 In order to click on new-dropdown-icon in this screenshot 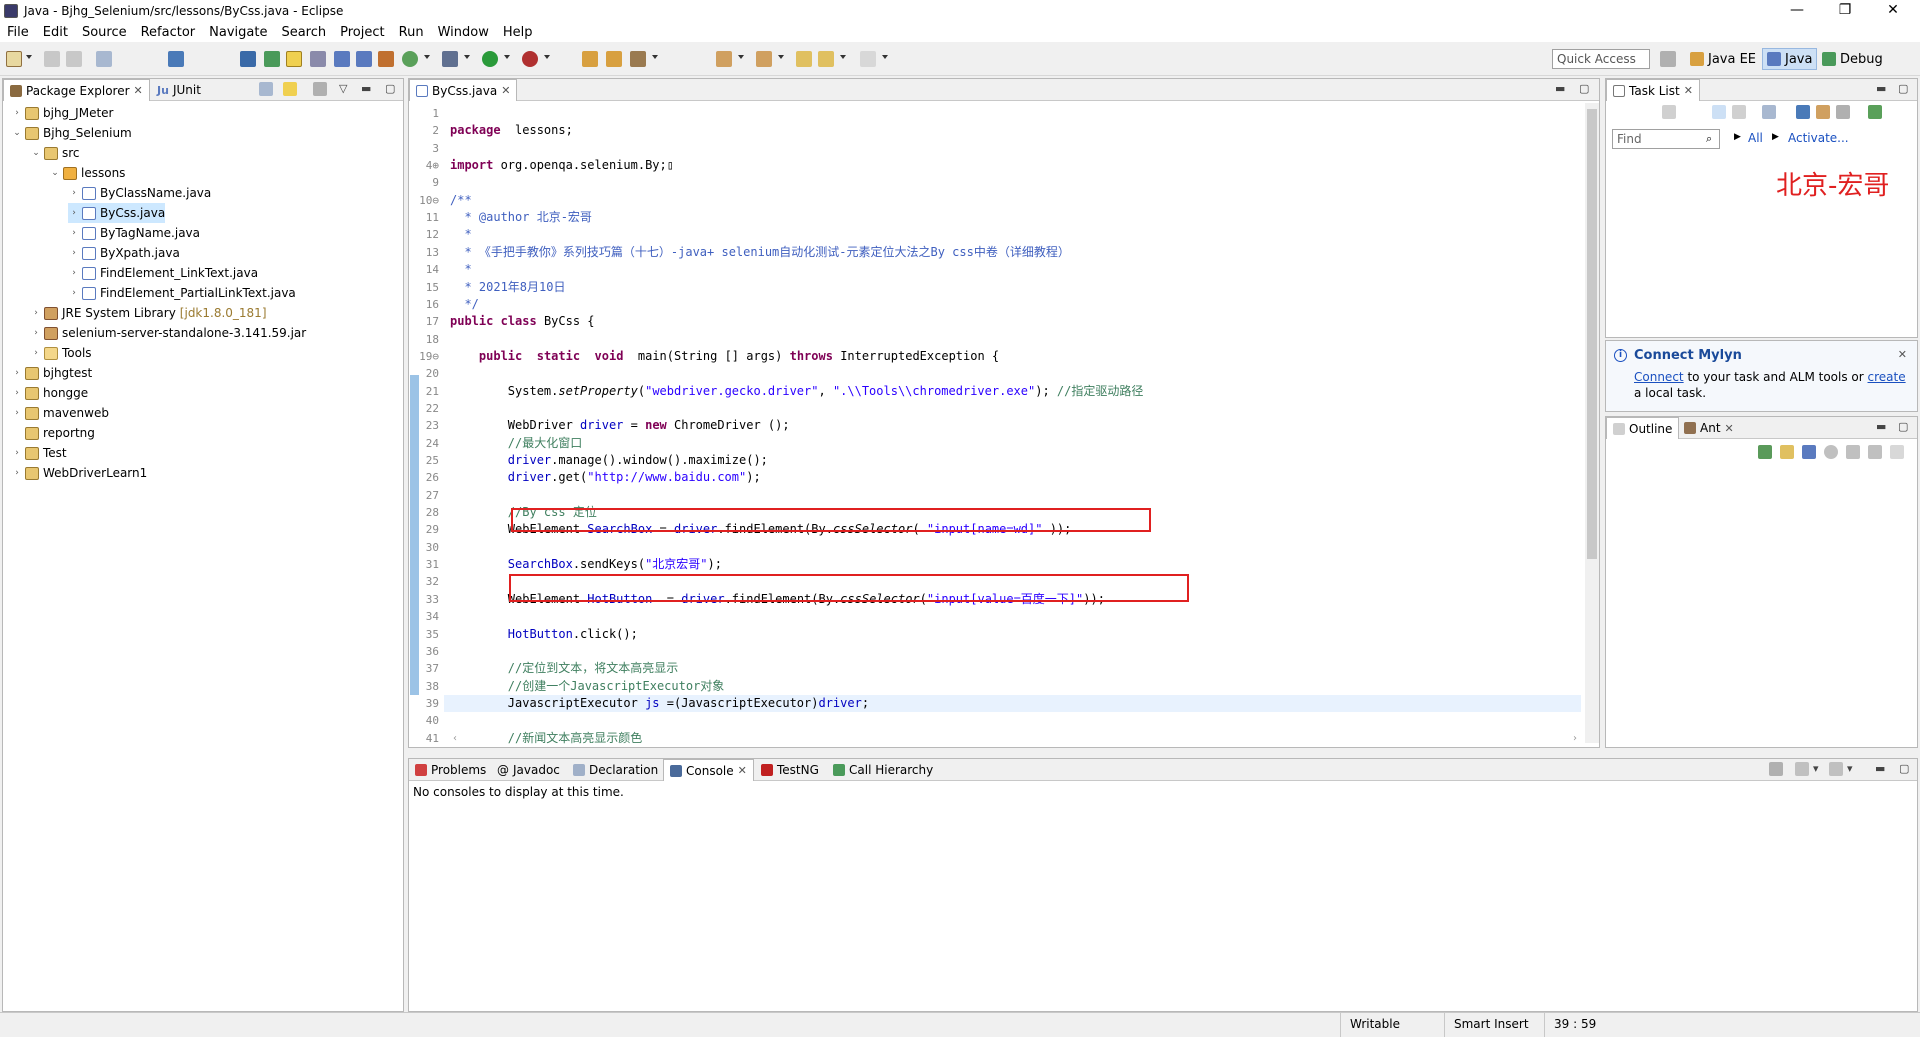, I will do `click(29, 57)`.